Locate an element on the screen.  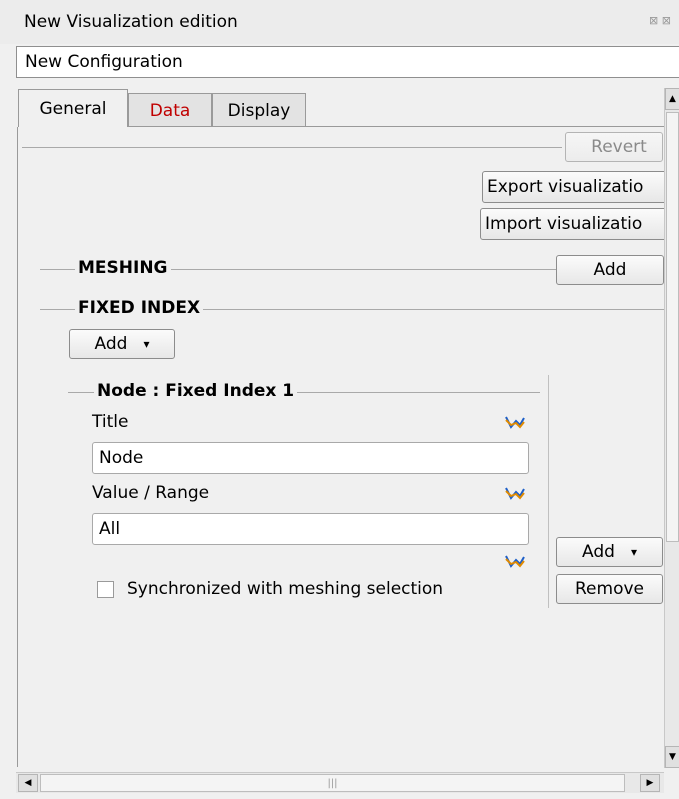
scroll-up-button: ▲ is located at coordinates (672, 99).